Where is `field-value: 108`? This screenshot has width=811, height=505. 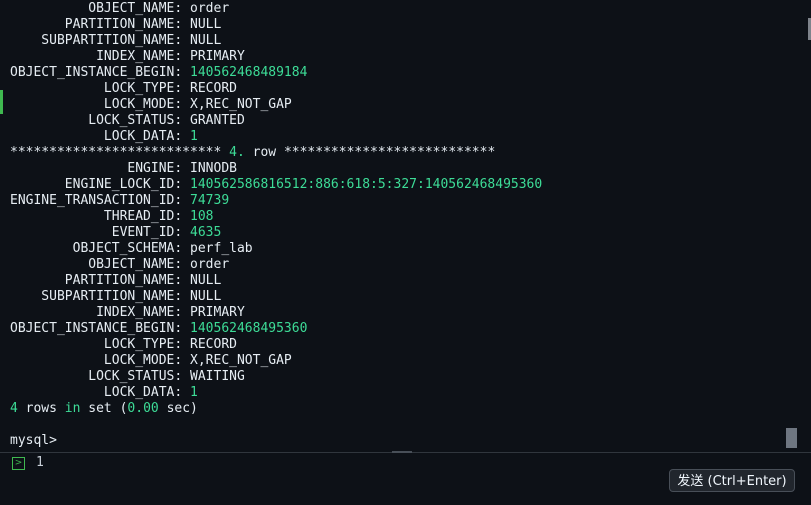 field-value: 108 is located at coordinates (202, 216).